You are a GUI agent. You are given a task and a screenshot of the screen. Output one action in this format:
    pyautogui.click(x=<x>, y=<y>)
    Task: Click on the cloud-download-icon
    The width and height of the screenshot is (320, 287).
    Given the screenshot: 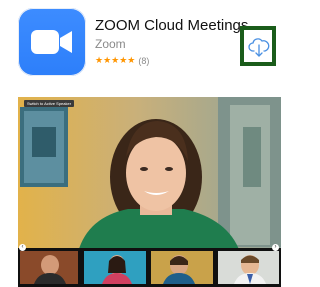 What is the action you would take?
    pyautogui.click(x=259, y=47)
    